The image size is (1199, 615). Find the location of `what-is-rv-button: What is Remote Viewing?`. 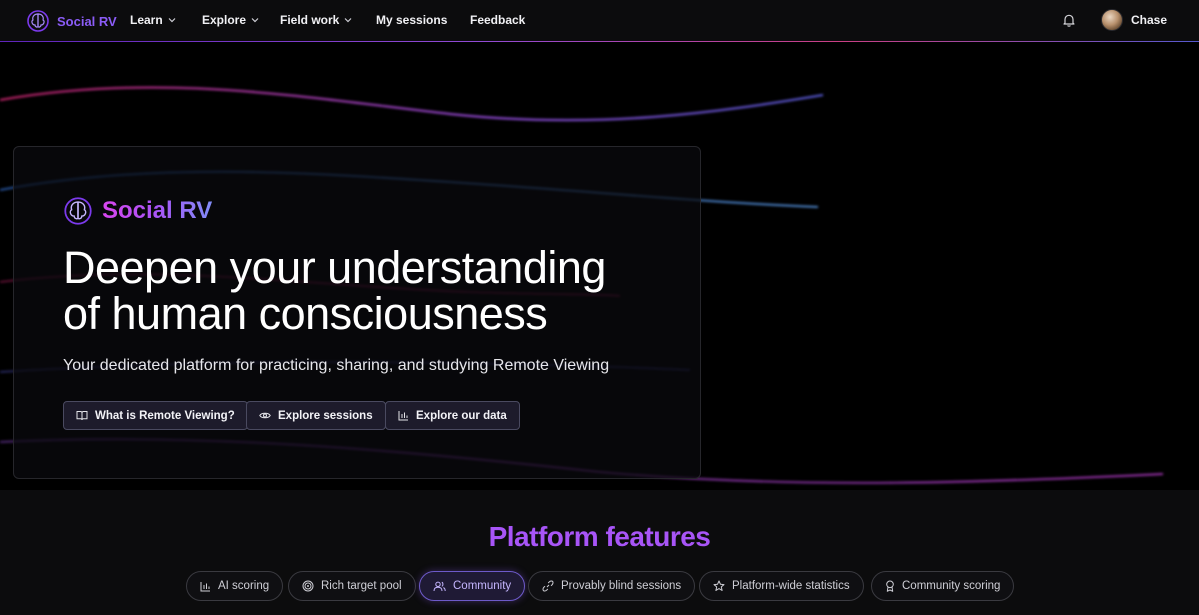

what-is-rv-button: What is Remote Viewing? is located at coordinates (155, 415).